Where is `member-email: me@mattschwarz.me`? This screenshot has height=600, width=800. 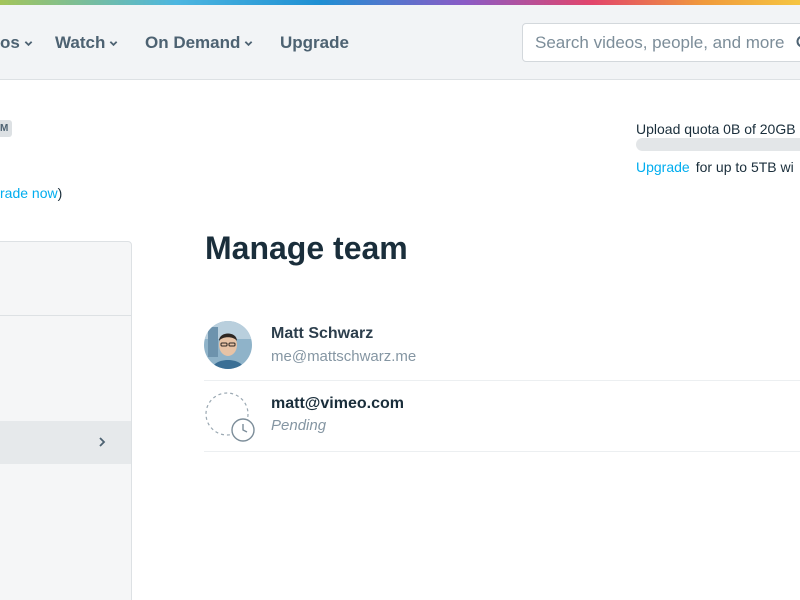 member-email: me@mattschwarz.me is located at coordinates (344, 356).